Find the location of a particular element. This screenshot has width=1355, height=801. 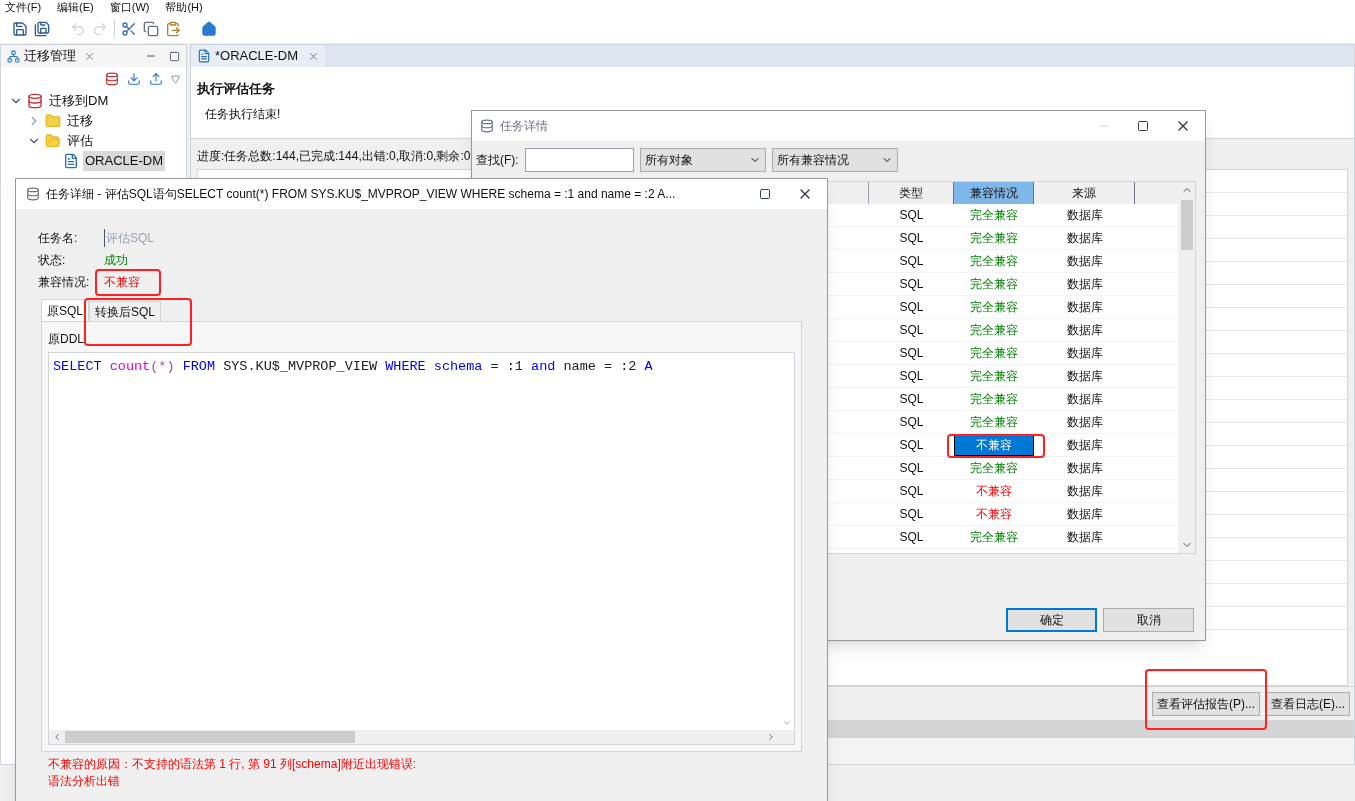

error-text: 不兼容的原因：不支持的语法第 1 行, 第 91 列[schema]附近出现错误: is located at coordinates (233, 764).